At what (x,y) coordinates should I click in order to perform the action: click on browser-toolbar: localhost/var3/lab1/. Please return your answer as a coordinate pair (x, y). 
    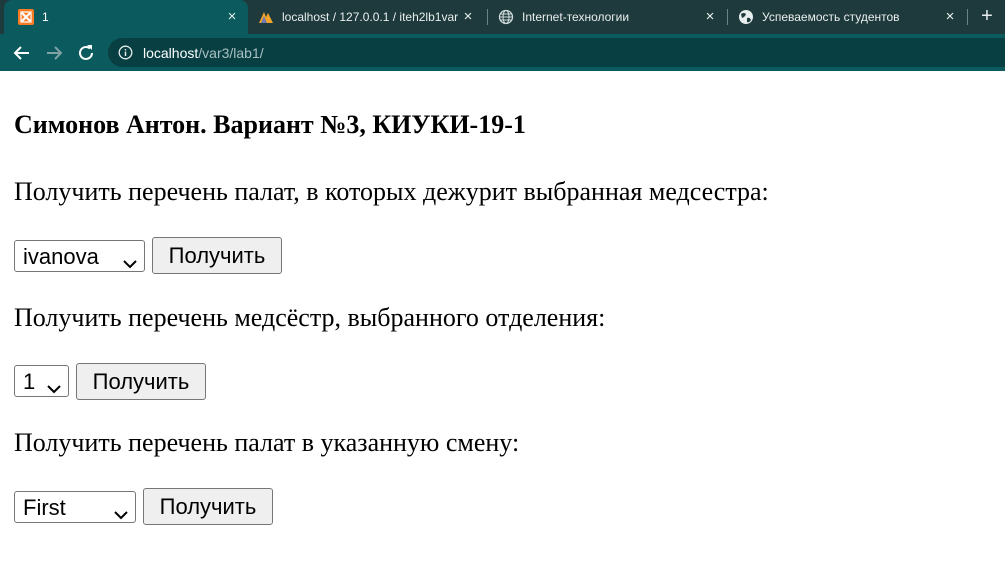
    Looking at the image, I should click on (502, 52).